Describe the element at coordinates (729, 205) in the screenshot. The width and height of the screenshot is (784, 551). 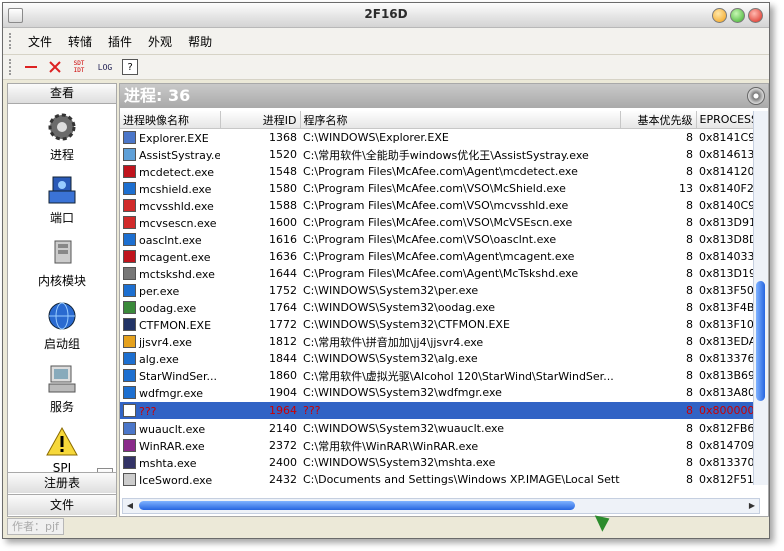
I see `cell-eprocess-text: 0x8140C9(` at that location.